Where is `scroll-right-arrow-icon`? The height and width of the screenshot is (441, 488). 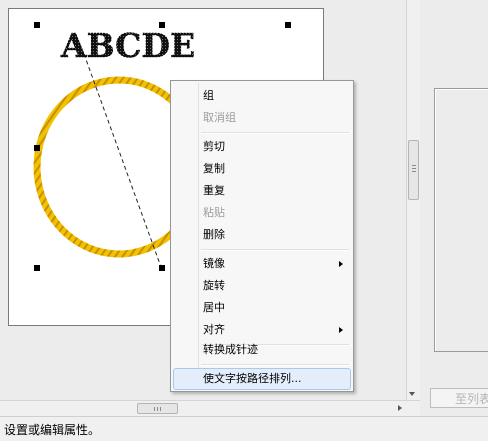
scroll-right-arrow-icon is located at coordinates (400, 408).